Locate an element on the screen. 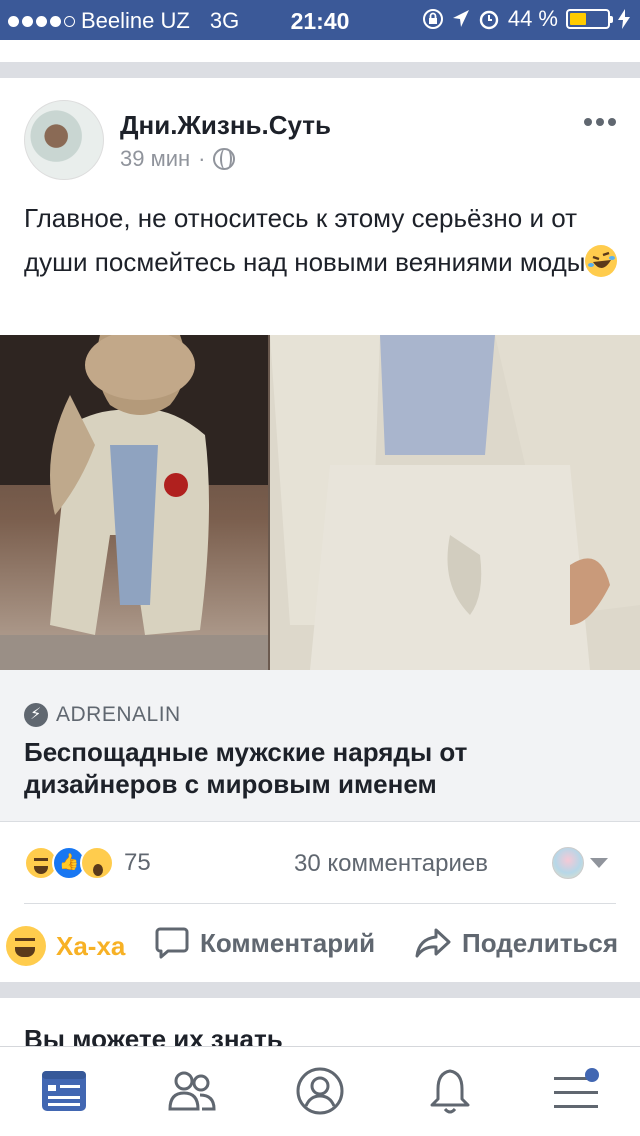 This screenshot has width=640, height=1136. share-button: Поделиться is located at coordinates (516, 943).